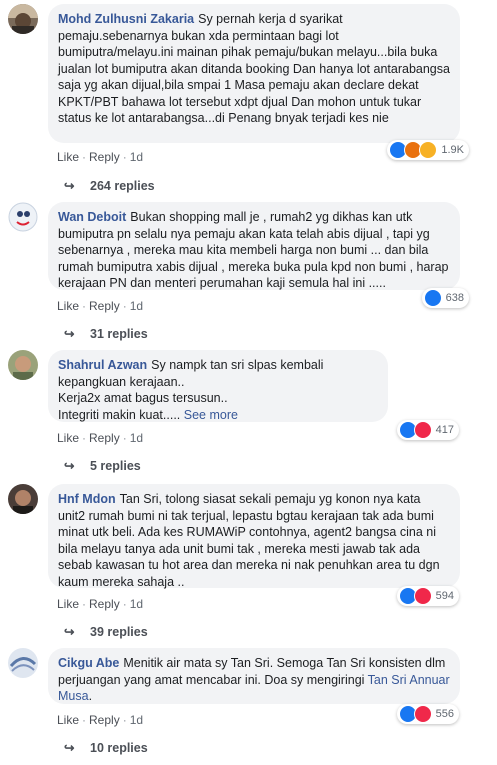  What do you see at coordinates (444, 714) in the screenshot?
I see `reaction-count: 556` at bounding box center [444, 714].